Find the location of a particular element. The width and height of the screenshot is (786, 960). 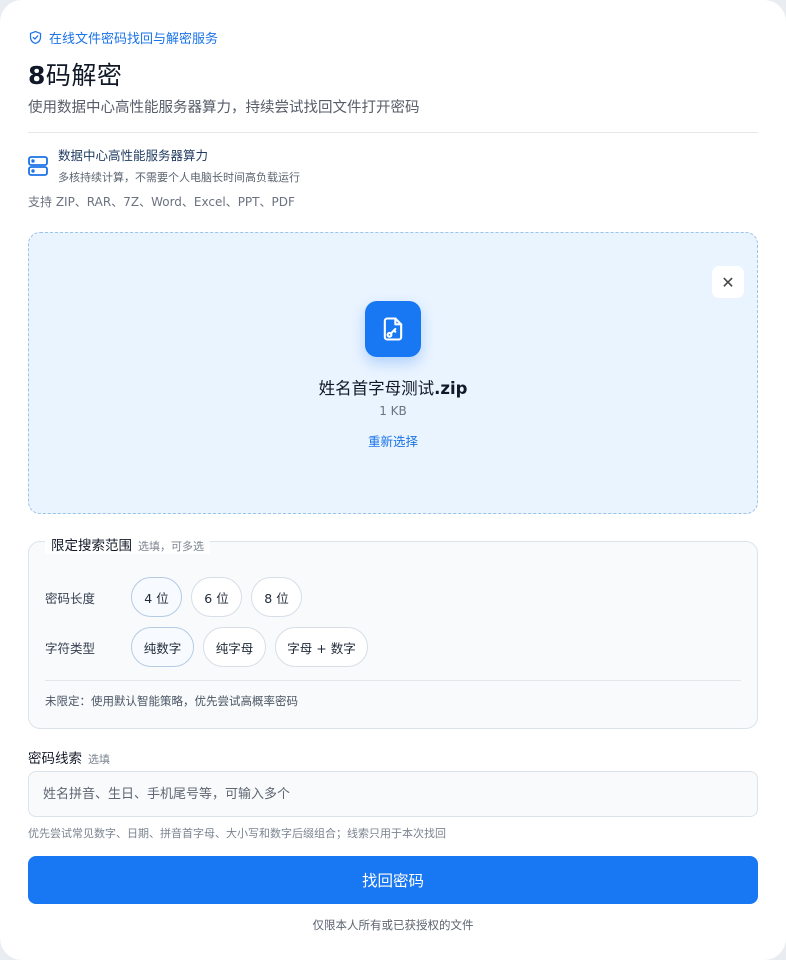

remove-file-button: ✕ is located at coordinates (728, 282).